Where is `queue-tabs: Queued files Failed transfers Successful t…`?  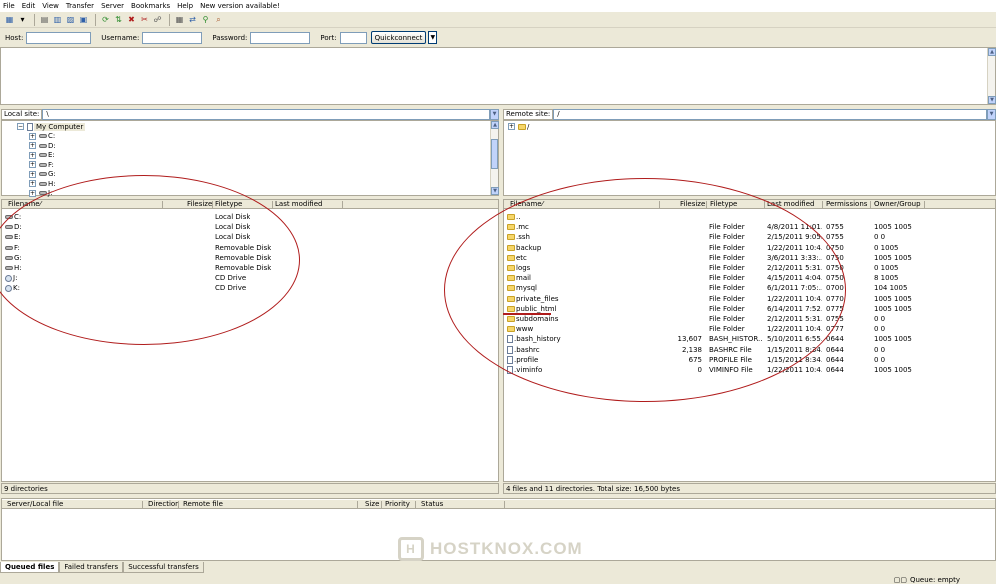
queue-tabs: Queued files Failed transfers Successful t… is located at coordinates (102, 568).